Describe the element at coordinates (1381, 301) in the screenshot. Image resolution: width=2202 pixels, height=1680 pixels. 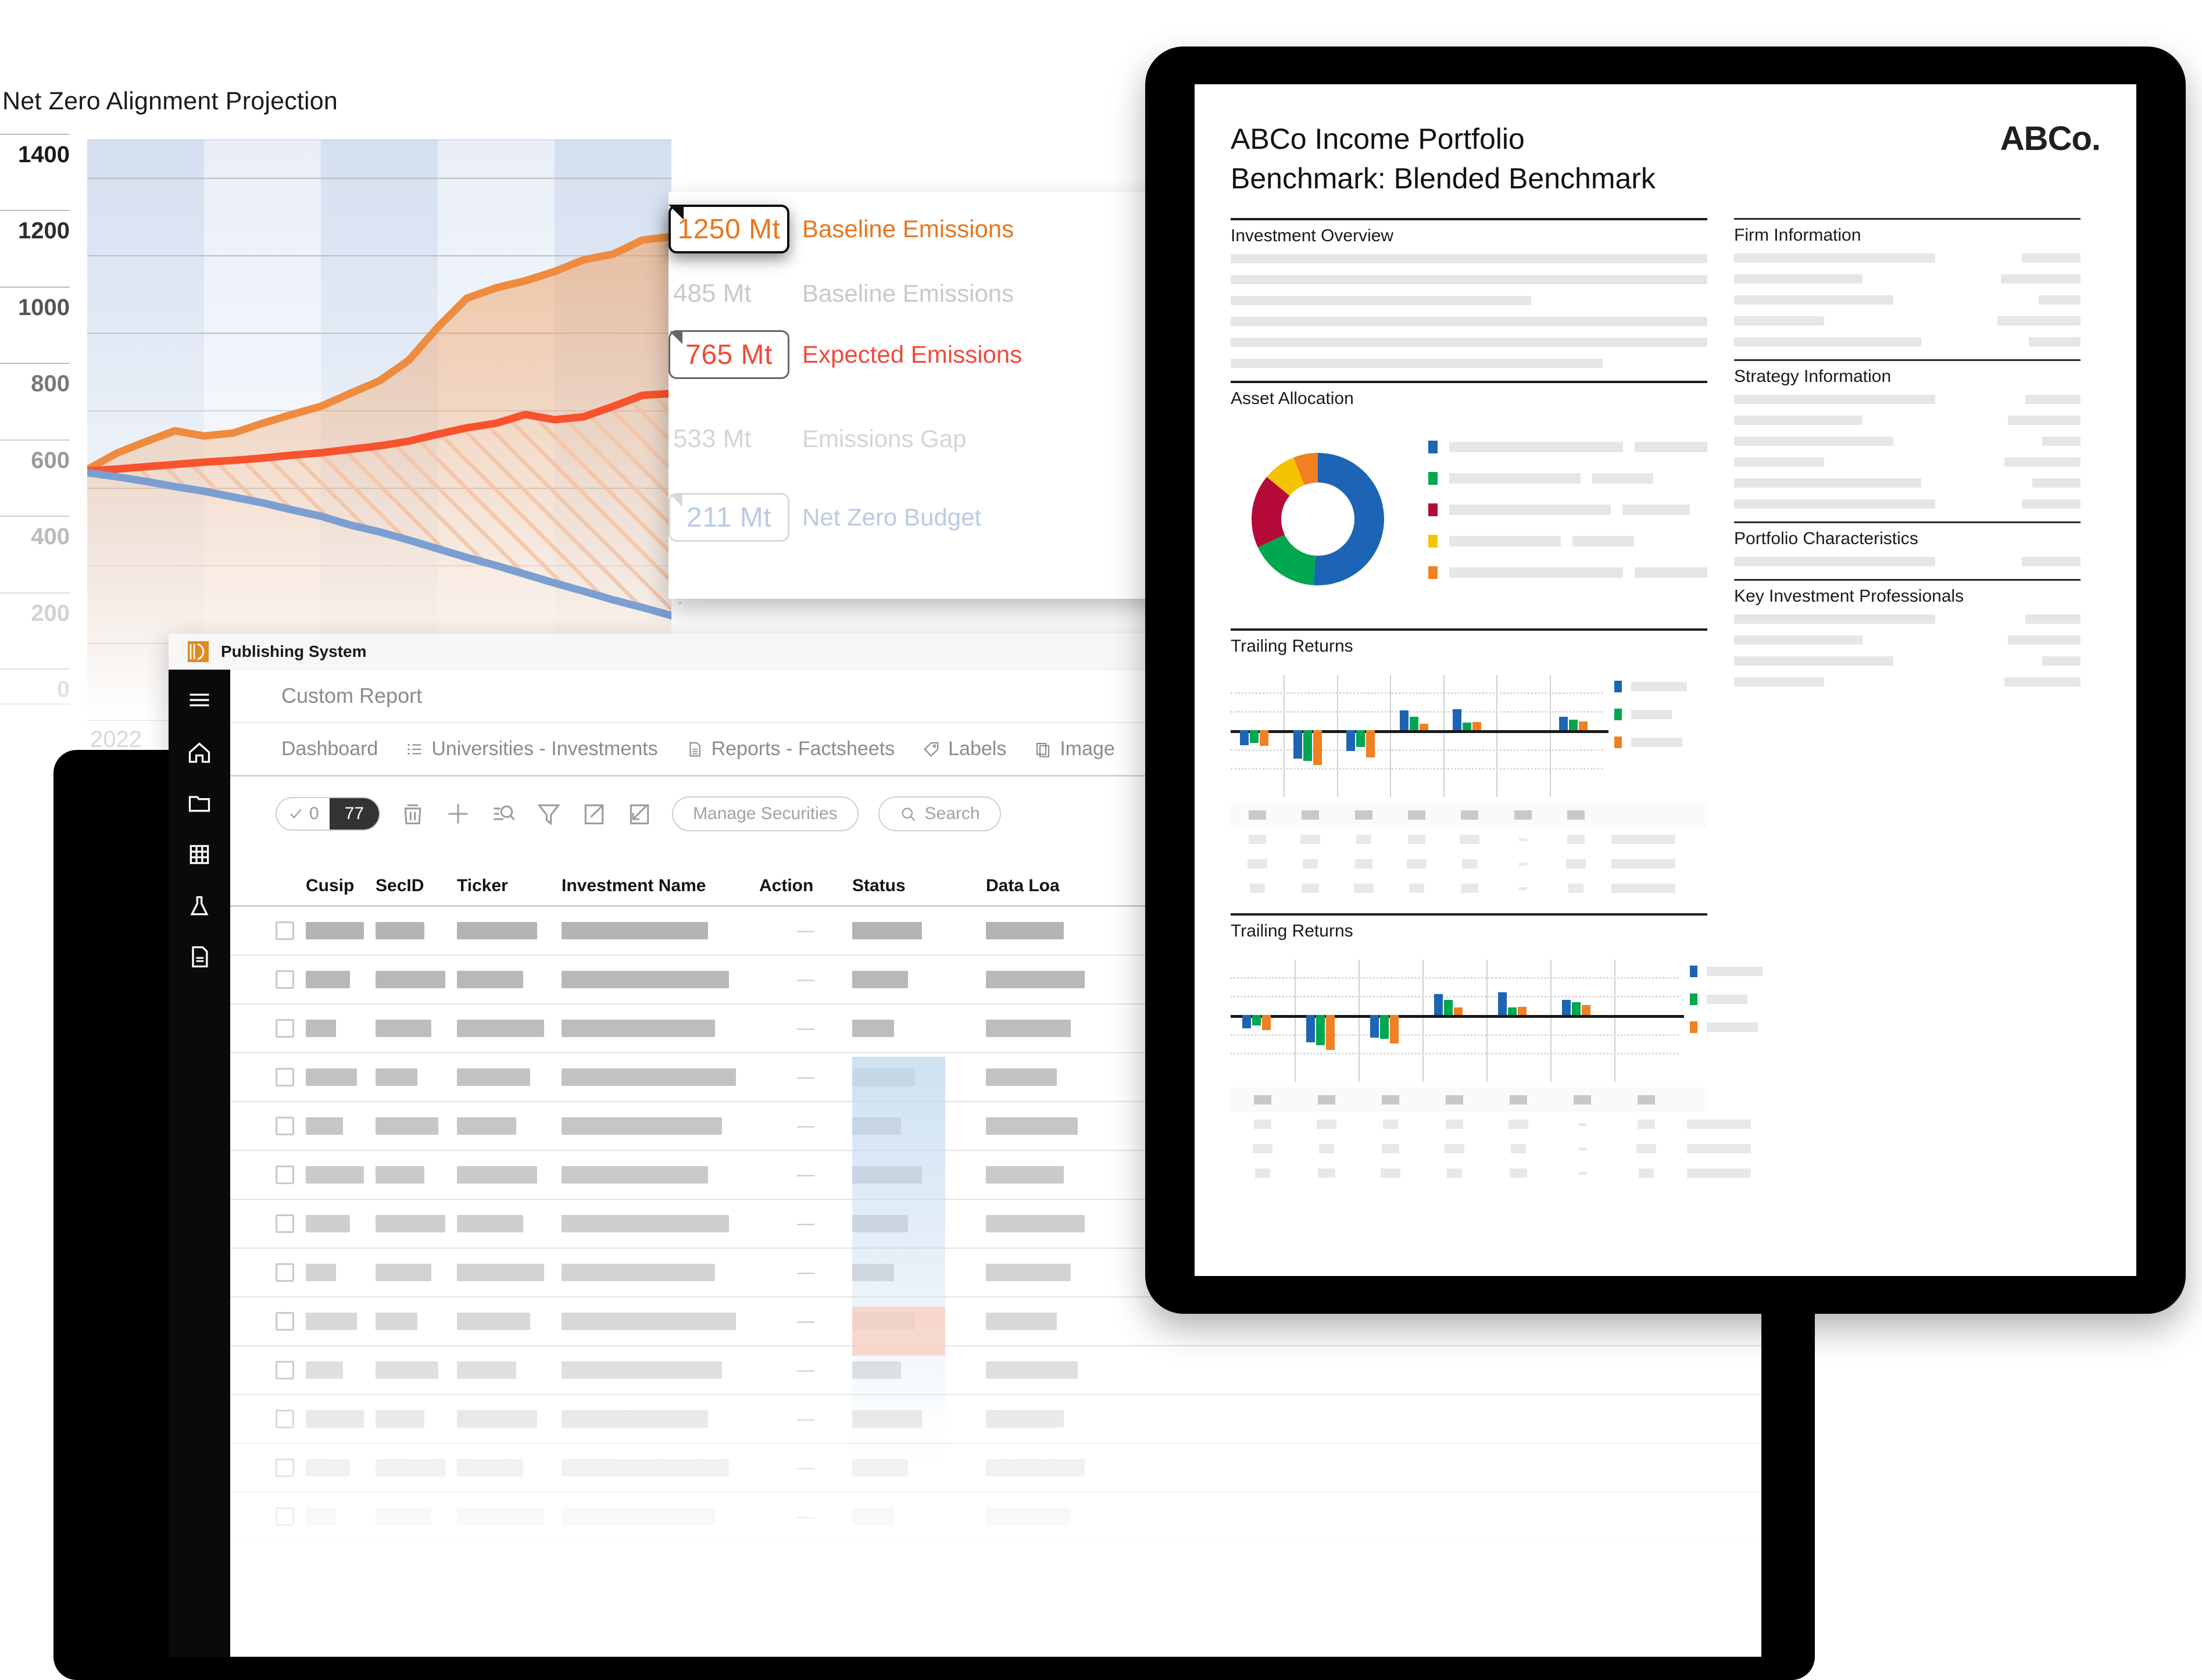
I see `placeholder-line` at that location.